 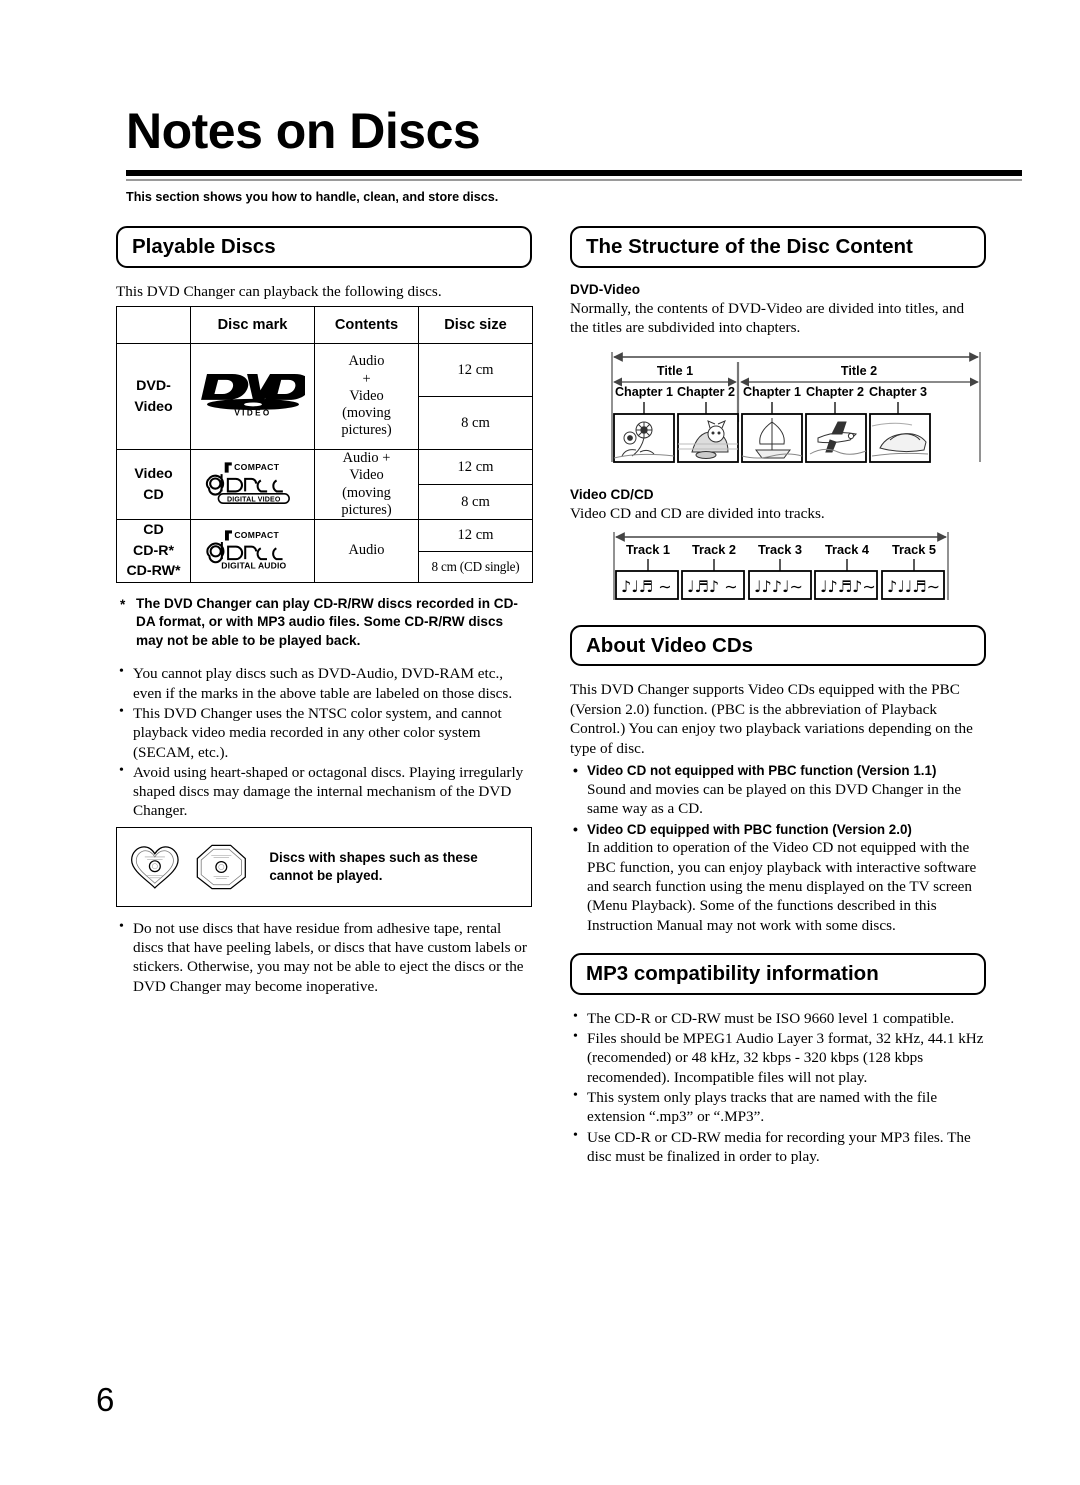 What do you see at coordinates (714, 549) in the screenshot?
I see `track-2-label: Track 2` at bounding box center [714, 549].